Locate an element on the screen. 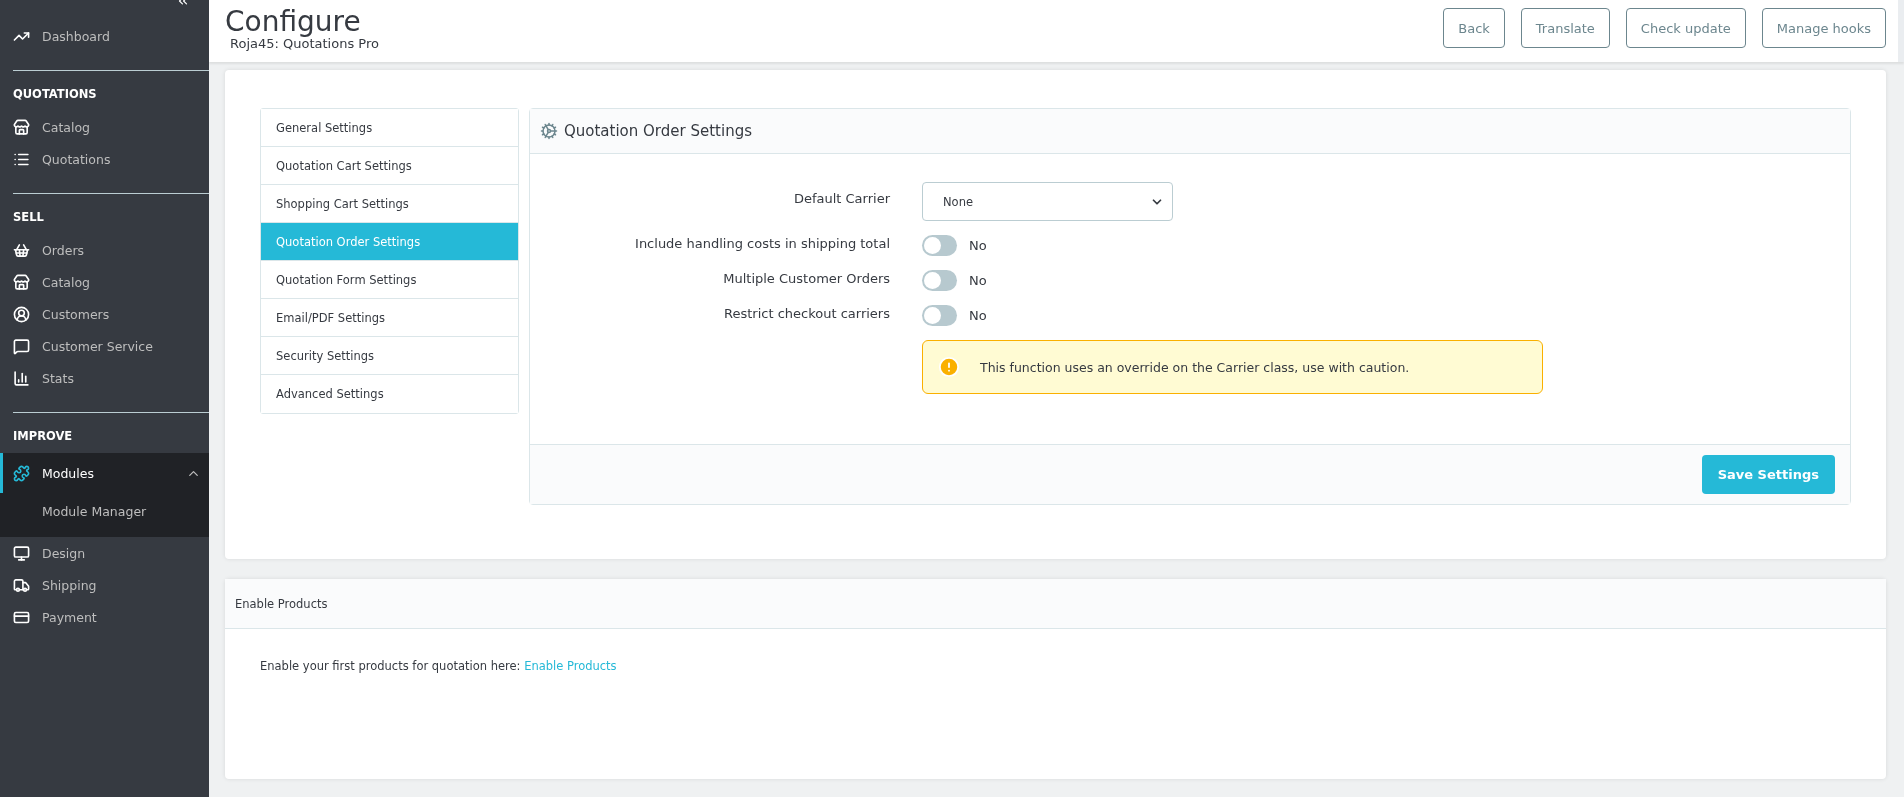 This screenshot has height=797, width=1904. header-button: Translate is located at coordinates (1565, 28).